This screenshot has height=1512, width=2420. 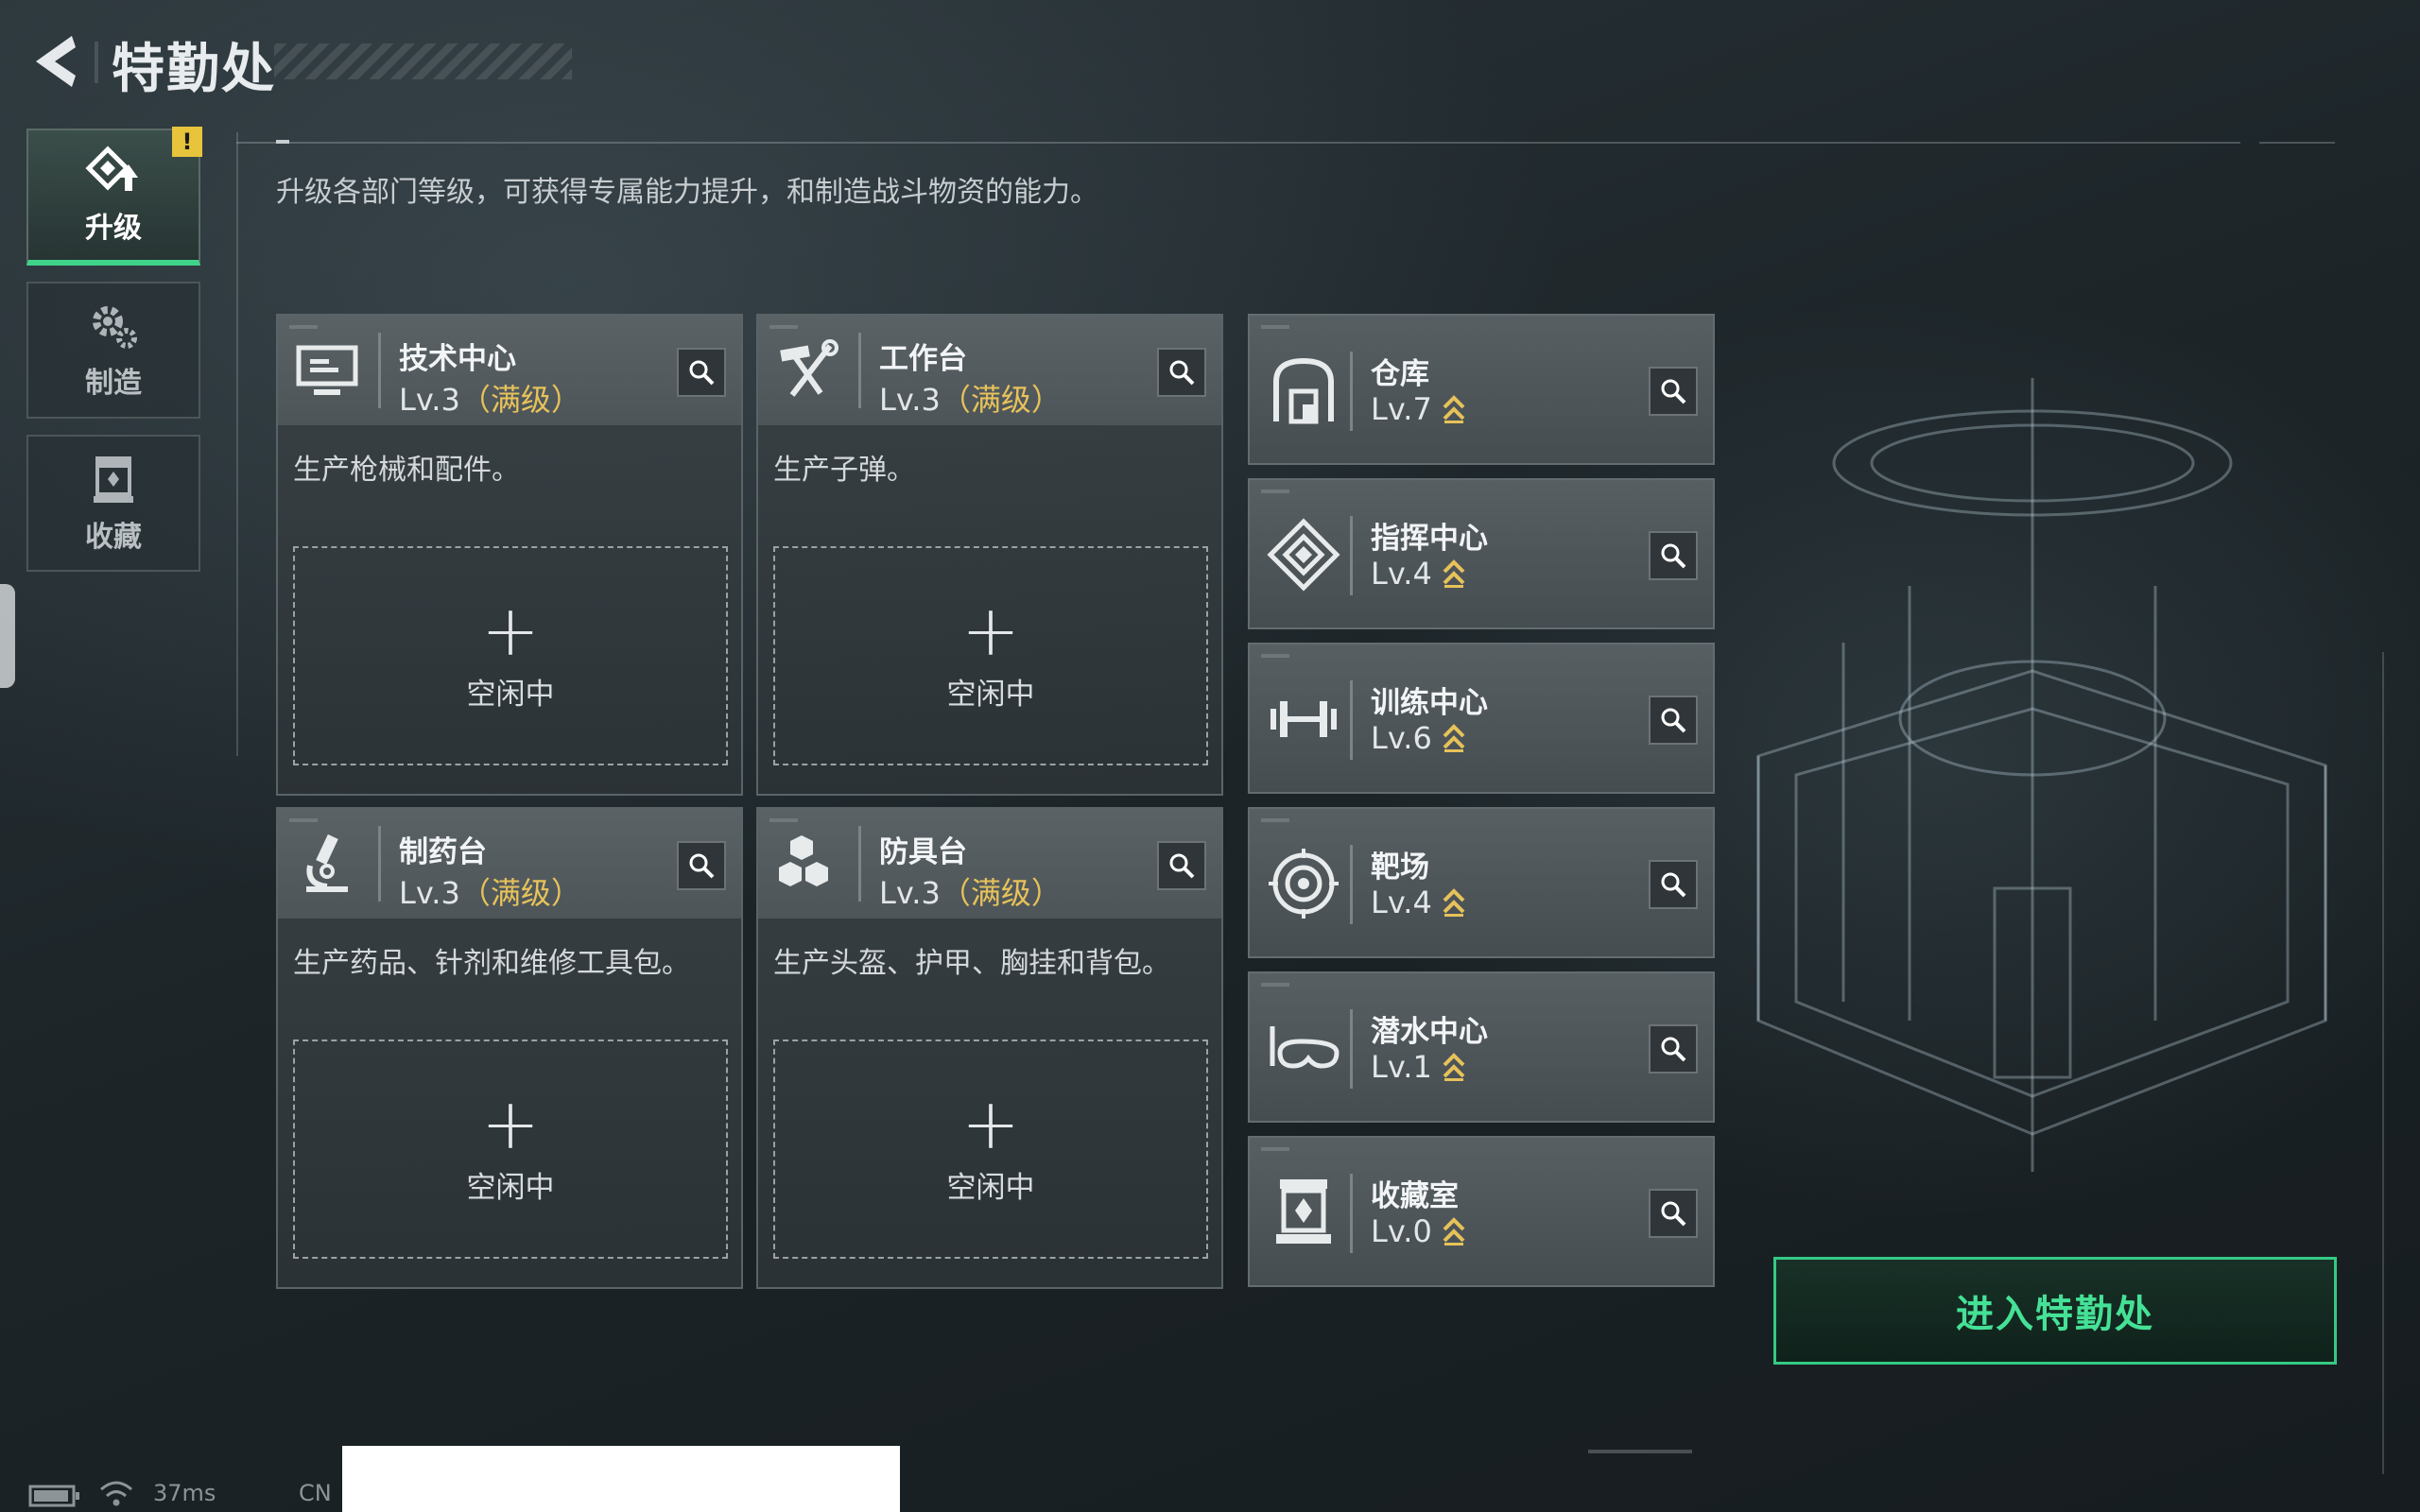 I want to click on department-name: 潜水中心, so click(x=1430, y=1032).